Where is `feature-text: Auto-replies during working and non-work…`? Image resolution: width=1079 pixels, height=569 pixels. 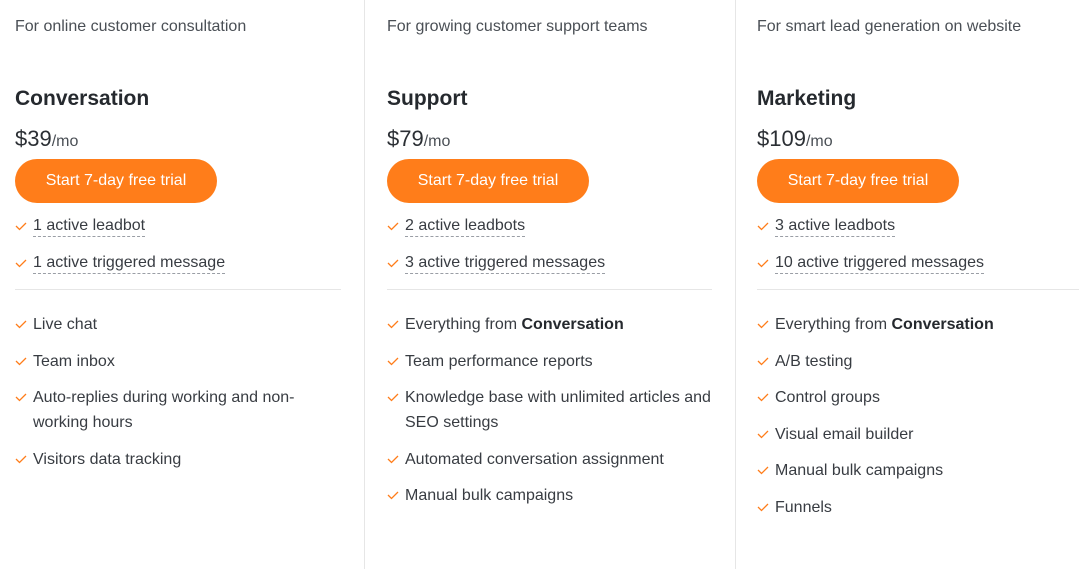
feature-text: Auto-replies during working and non-work… is located at coordinates (164, 410).